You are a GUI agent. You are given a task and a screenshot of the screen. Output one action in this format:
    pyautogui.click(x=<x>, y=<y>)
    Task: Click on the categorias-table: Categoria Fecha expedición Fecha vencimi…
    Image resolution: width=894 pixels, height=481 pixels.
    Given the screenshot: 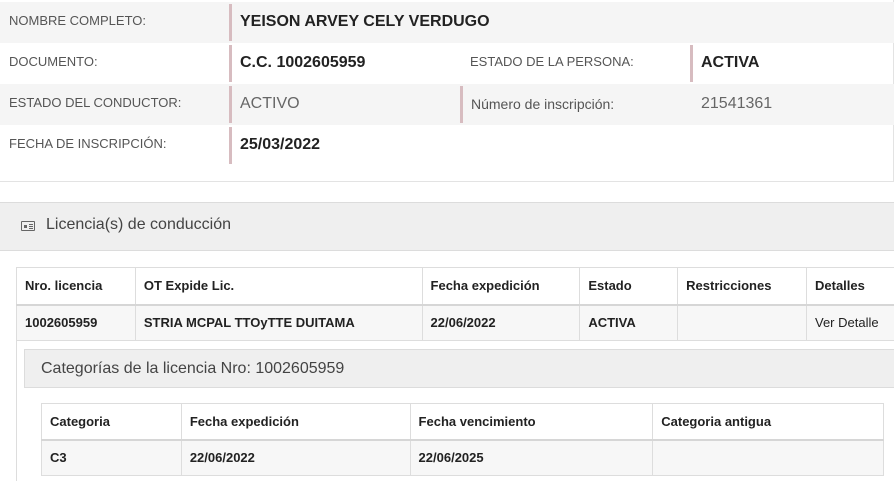 What is the action you would take?
    pyautogui.click(x=462, y=439)
    